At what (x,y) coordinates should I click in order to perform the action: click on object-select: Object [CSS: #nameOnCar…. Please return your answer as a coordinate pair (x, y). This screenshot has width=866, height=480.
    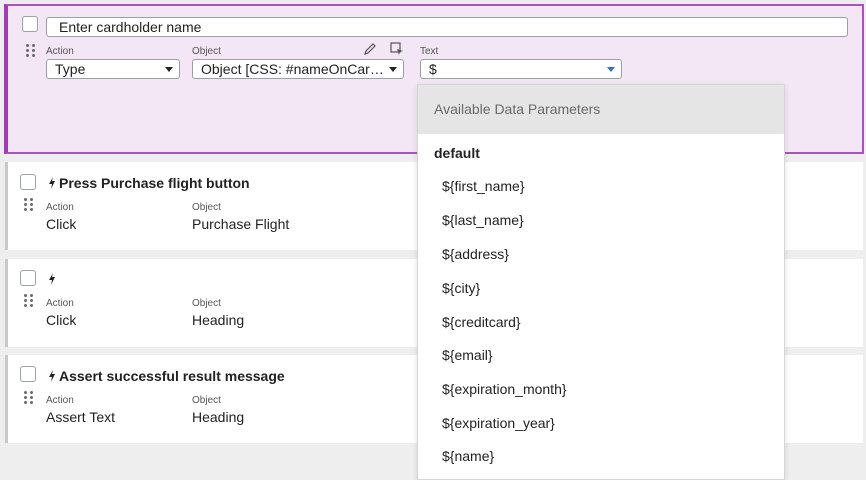
    Looking at the image, I should click on (298, 69).